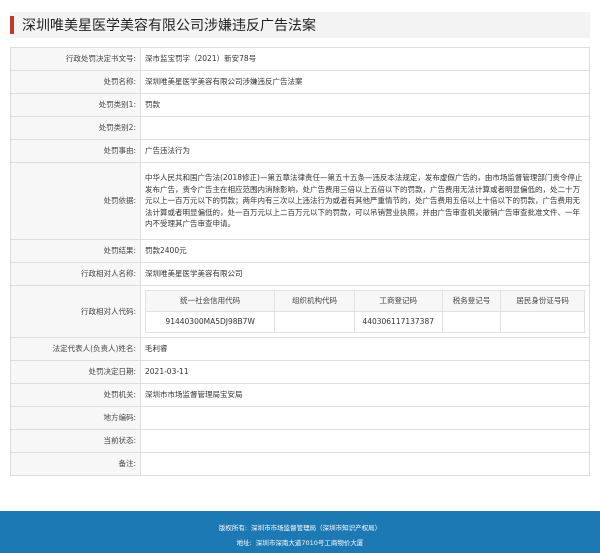 This screenshot has width=600, height=553. What do you see at coordinates (365, 128) in the screenshot?
I see `category2-value` at bounding box center [365, 128].